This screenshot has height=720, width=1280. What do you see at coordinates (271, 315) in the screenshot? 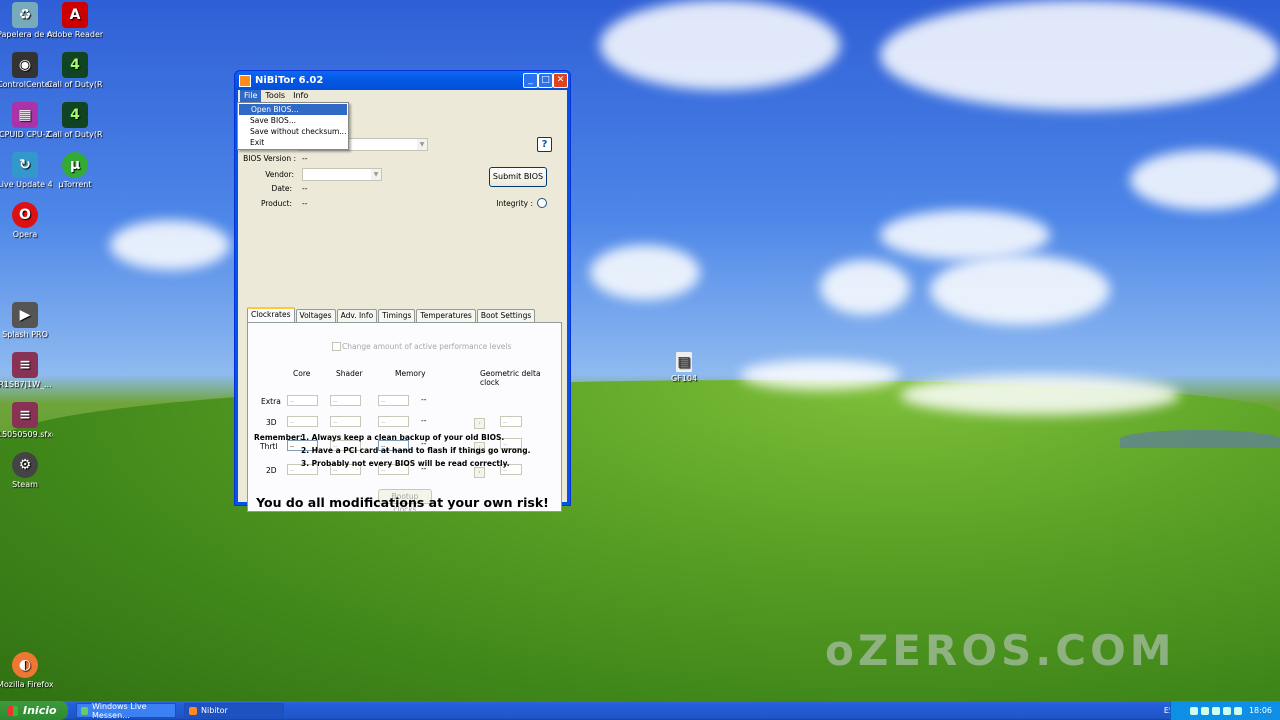
I see `tab-clockrates: Clockrates` at bounding box center [271, 315].